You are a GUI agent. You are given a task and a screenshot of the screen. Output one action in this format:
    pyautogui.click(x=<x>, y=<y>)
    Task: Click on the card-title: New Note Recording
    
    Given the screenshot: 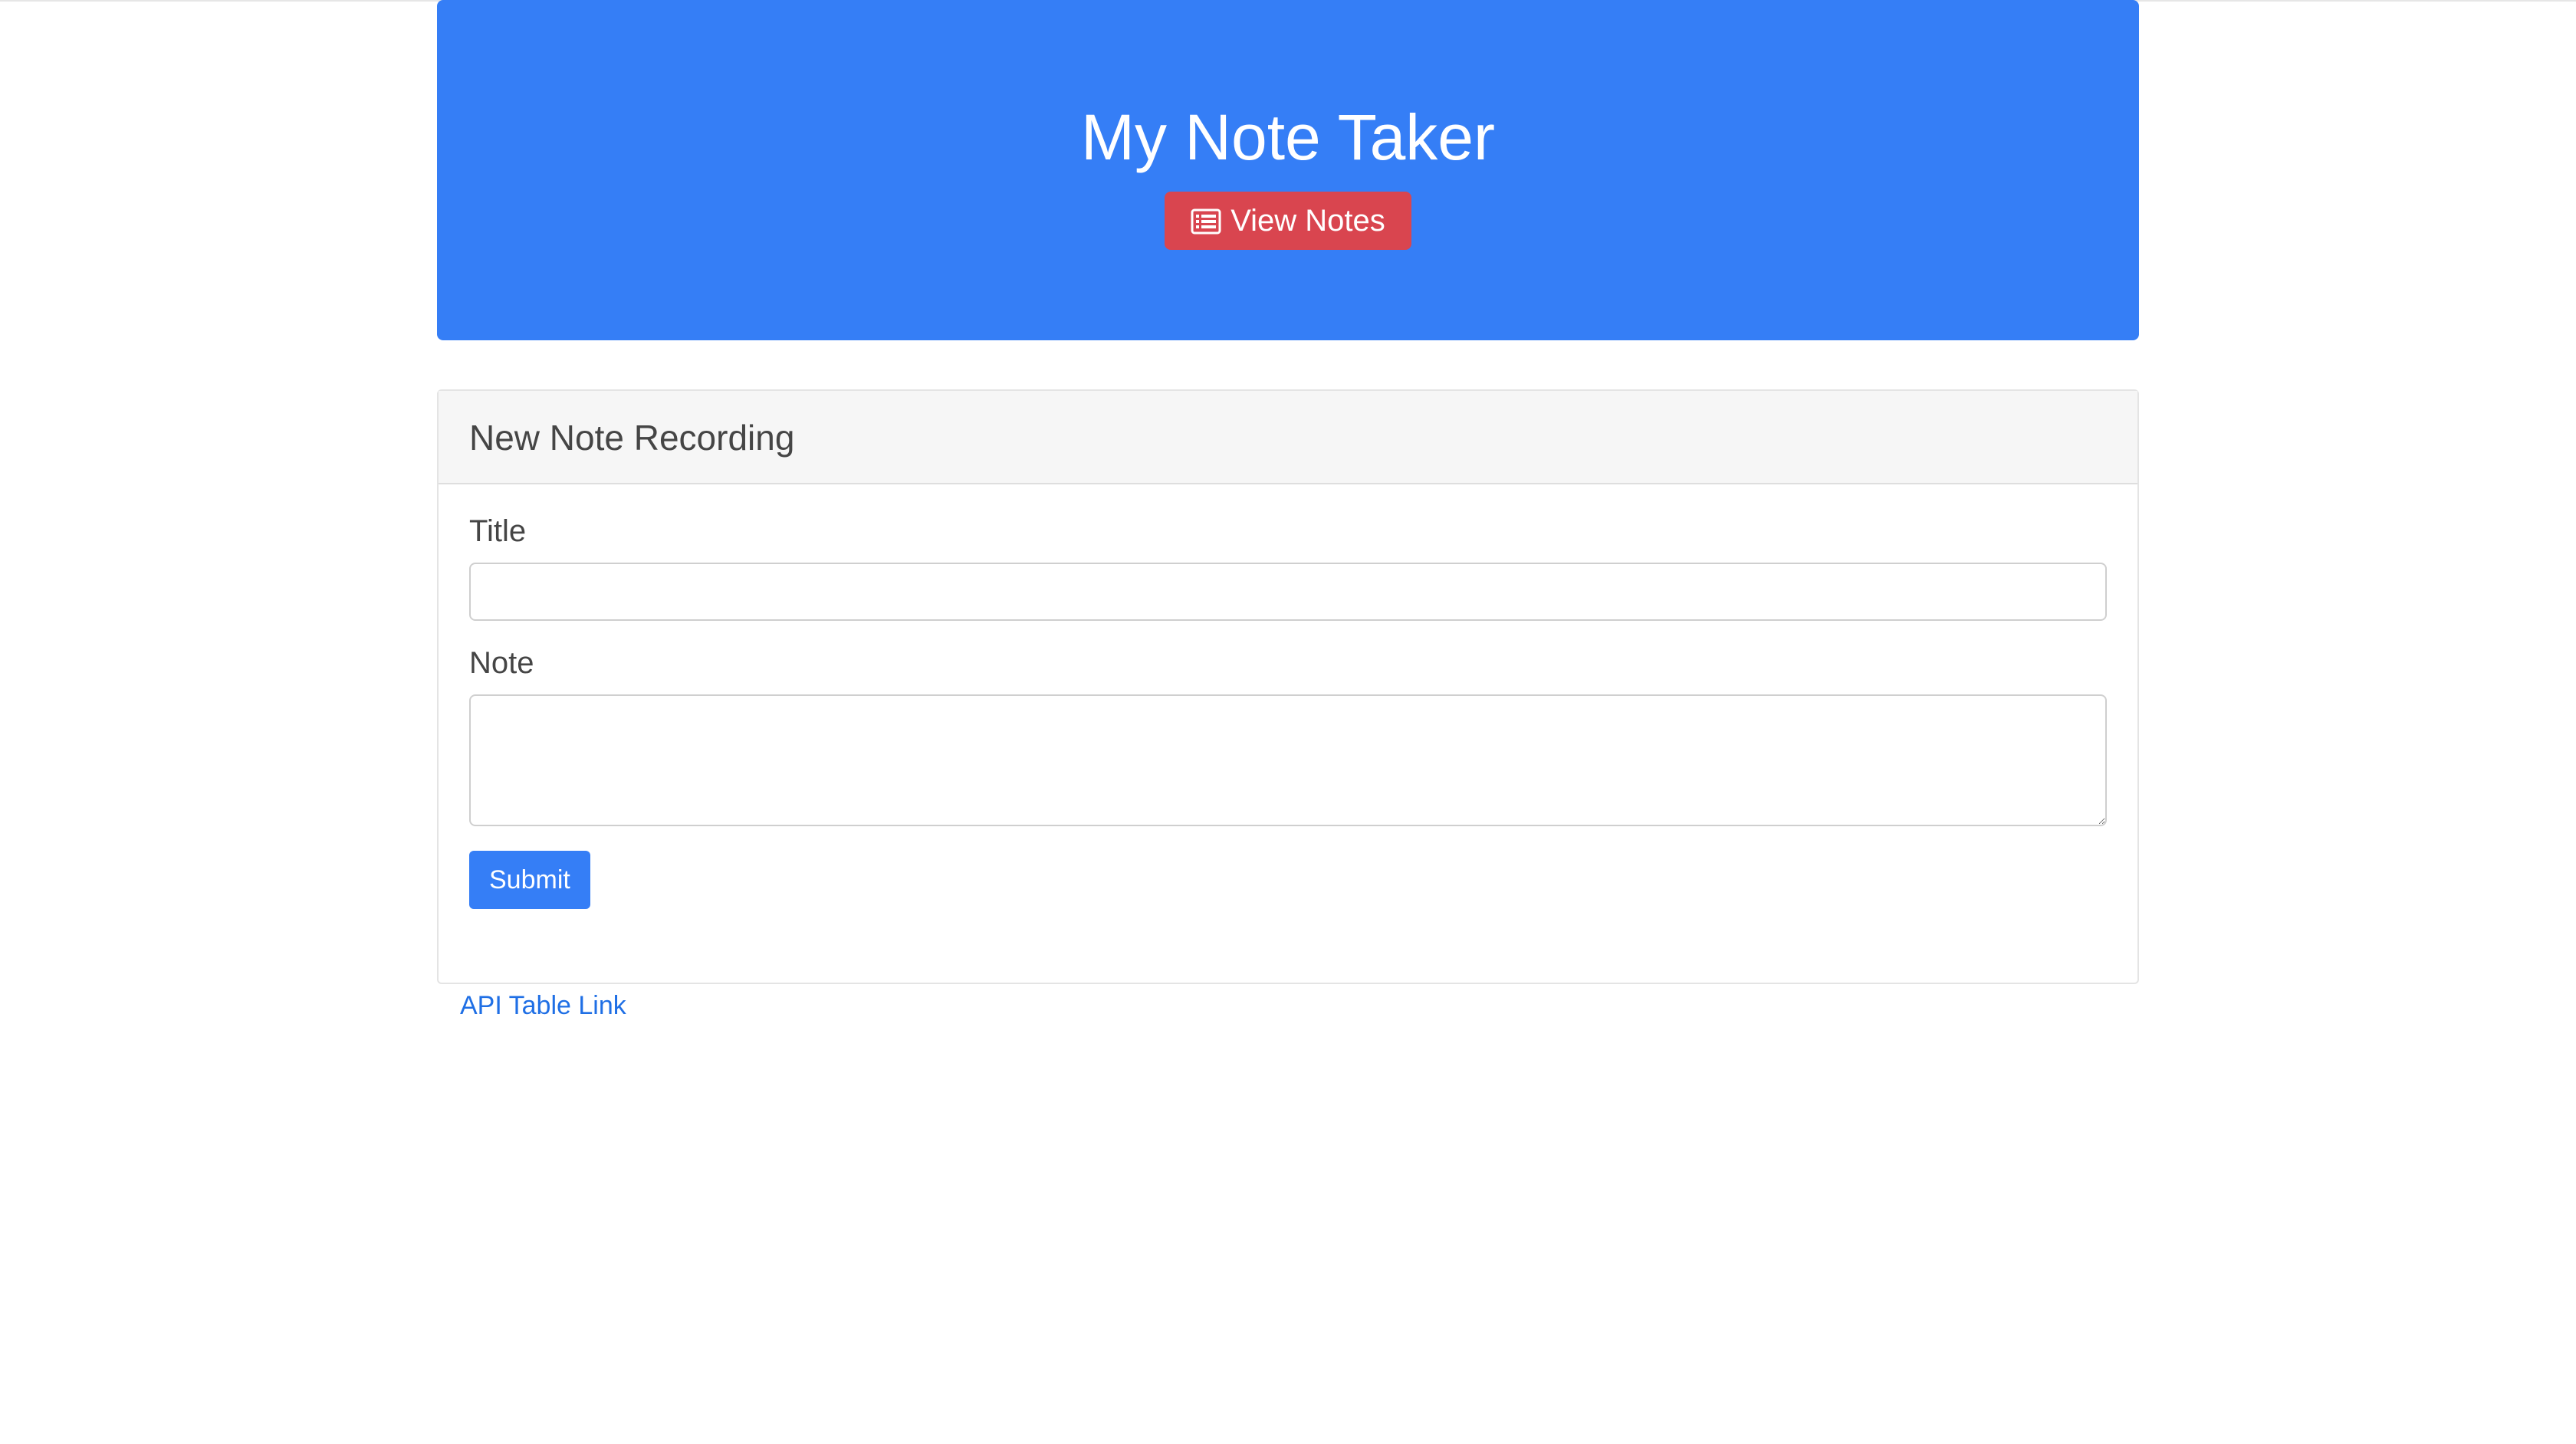 What is the action you would take?
    pyautogui.click(x=1288, y=438)
    